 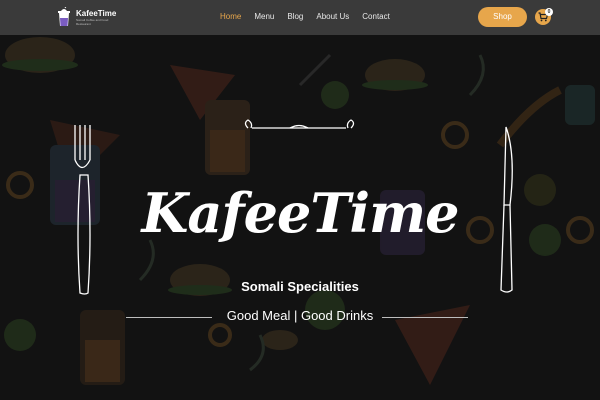 I want to click on nav-home: Home, so click(x=230, y=17).